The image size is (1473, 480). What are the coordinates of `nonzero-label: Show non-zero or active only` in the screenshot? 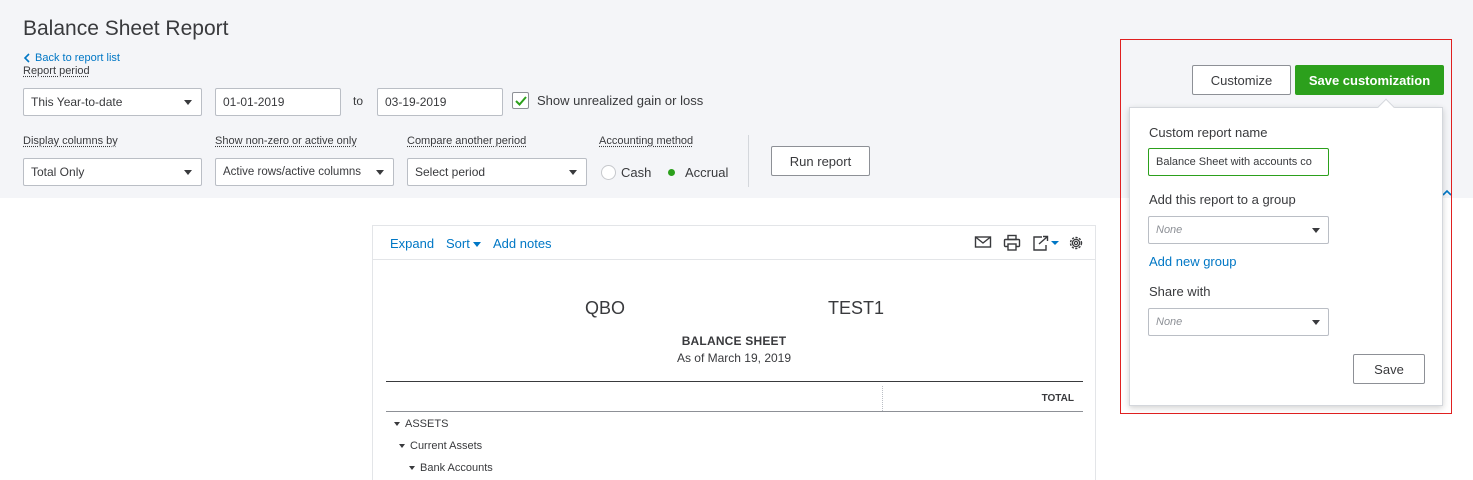 It's located at (286, 141).